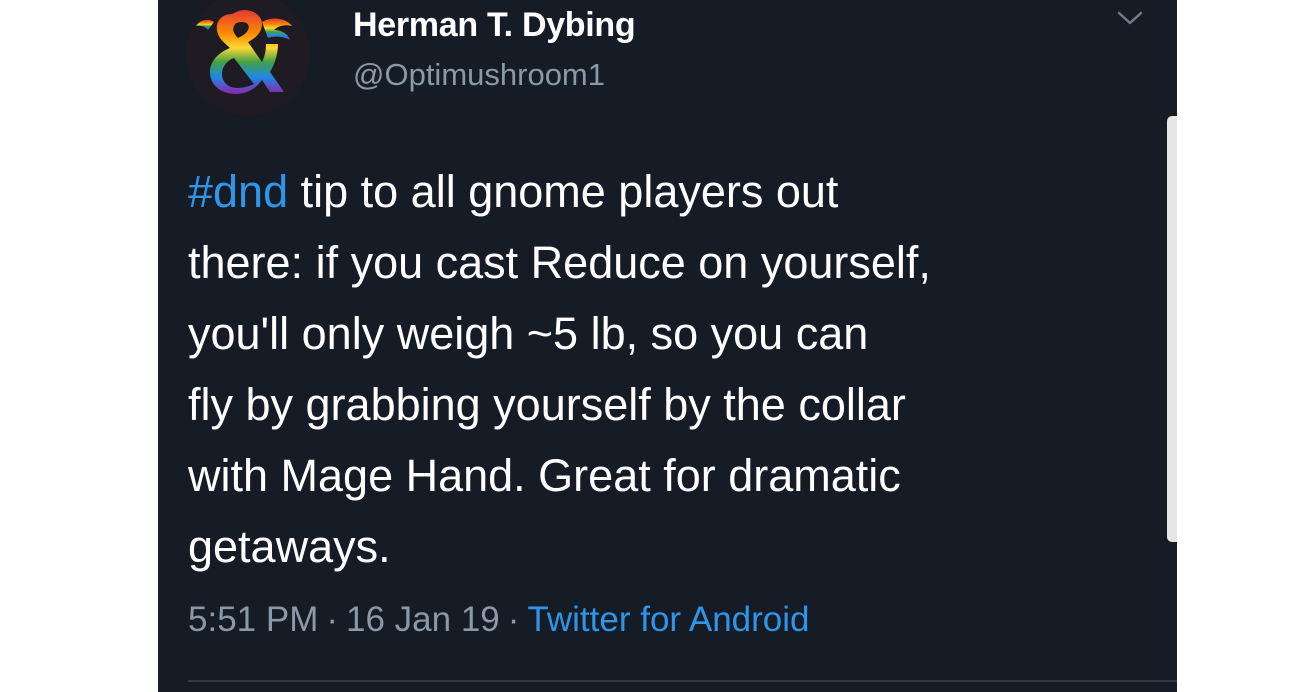 Image resolution: width=1316 pixels, height=692 pixels. I want to click on tweet-meta: 5:51 PM · 16 Jan 19 · Twitter for Android, so click(499, 620).